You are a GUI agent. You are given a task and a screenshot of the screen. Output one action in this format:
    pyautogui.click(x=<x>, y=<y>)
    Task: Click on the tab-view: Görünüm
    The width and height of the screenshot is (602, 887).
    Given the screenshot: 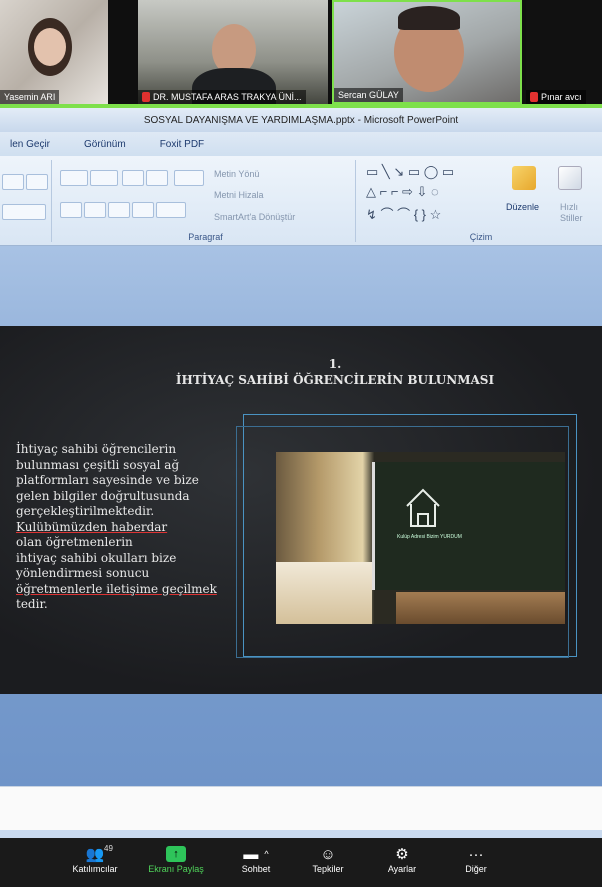 What is the action you would take?
    pyautogui.click(x=105, y=144)
    